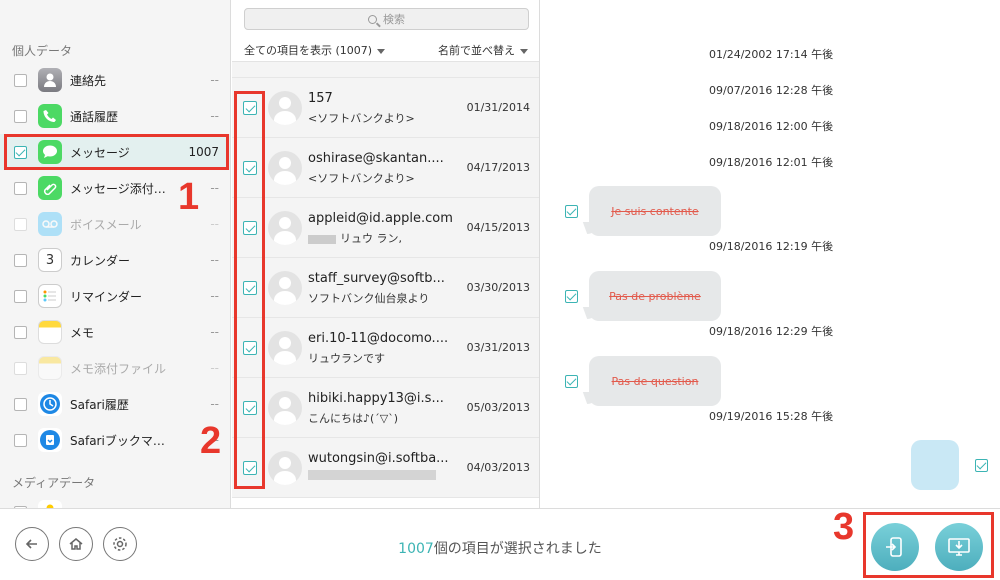 The height and width of the screenshot is (580, 1000). What do you see at coordinates (498, 227) in the screenshot?
I see `message-date: 04/15/2013` at bounding box center [498, 227].